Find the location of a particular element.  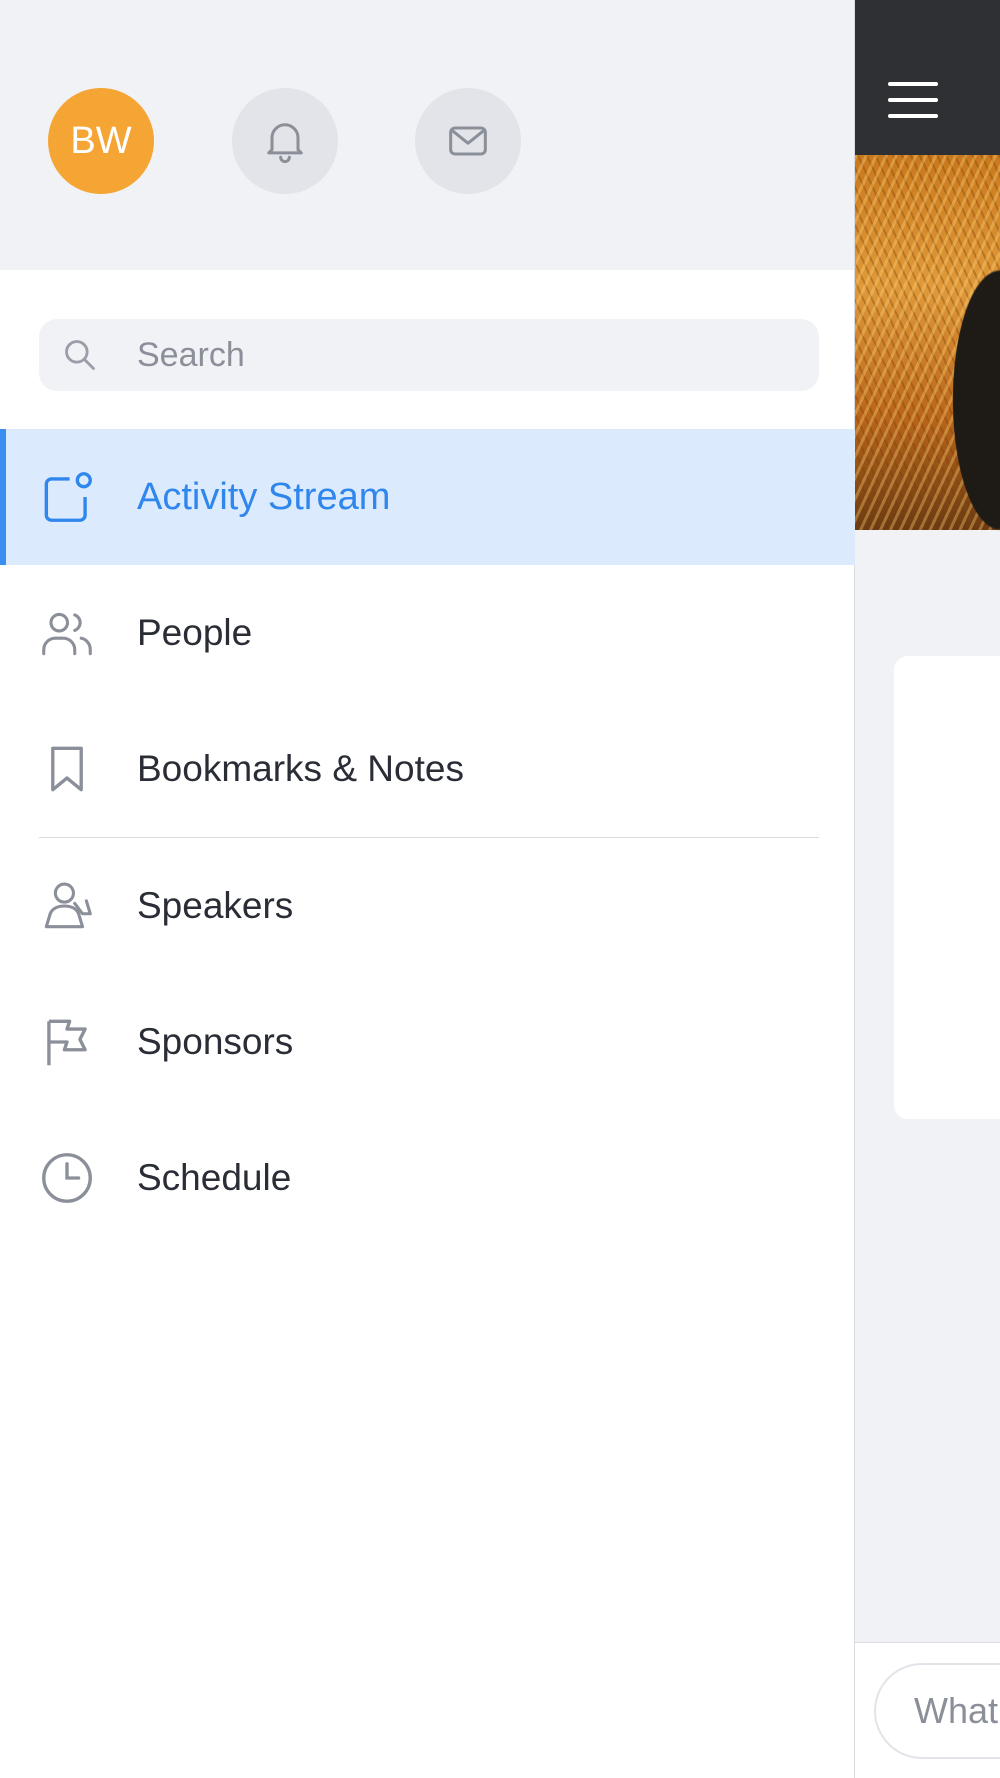

search-icon is located at coordinates (80, 355).